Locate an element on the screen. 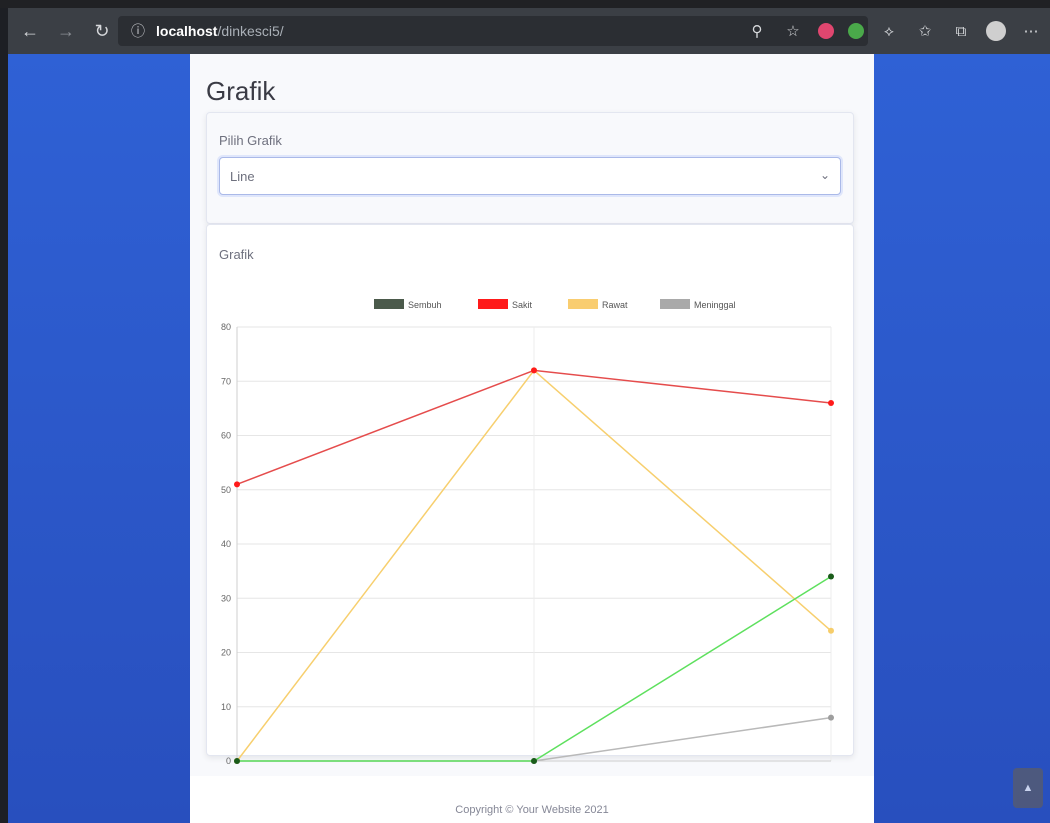 This screenshot has height=823, width=1050. back-icon: ← is located at coordinates (30, 31).